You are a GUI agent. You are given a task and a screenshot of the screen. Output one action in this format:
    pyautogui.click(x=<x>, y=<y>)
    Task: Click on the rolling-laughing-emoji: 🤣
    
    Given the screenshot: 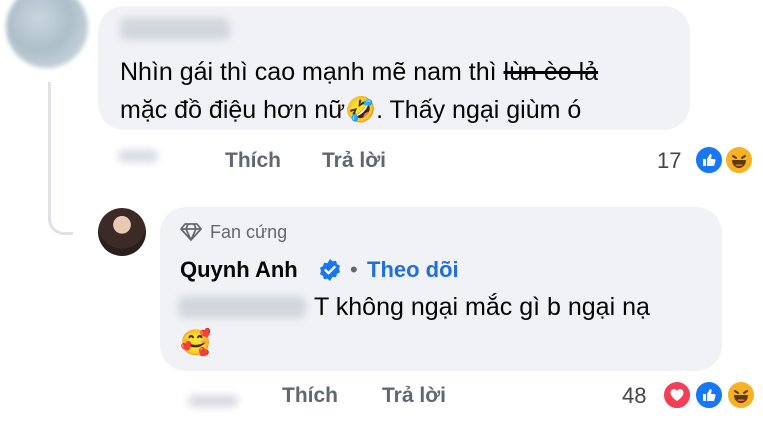 What is the action you would take?
    pyautogui.click(x=360, y=110)
    